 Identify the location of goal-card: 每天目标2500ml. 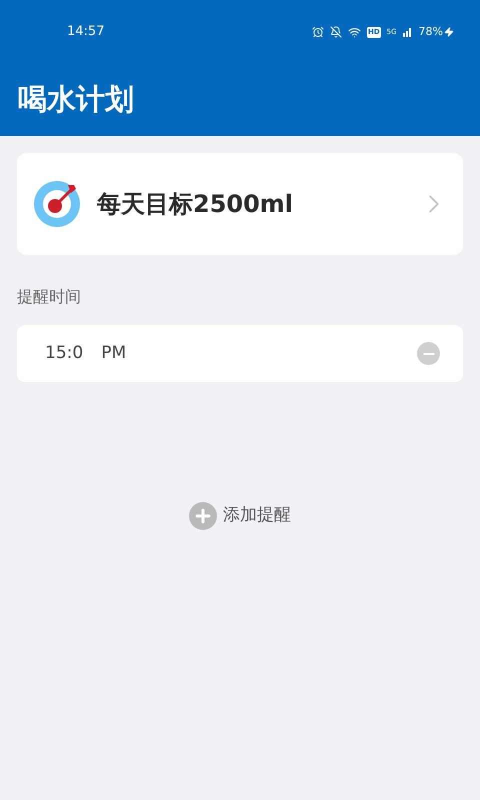
(240, 204).